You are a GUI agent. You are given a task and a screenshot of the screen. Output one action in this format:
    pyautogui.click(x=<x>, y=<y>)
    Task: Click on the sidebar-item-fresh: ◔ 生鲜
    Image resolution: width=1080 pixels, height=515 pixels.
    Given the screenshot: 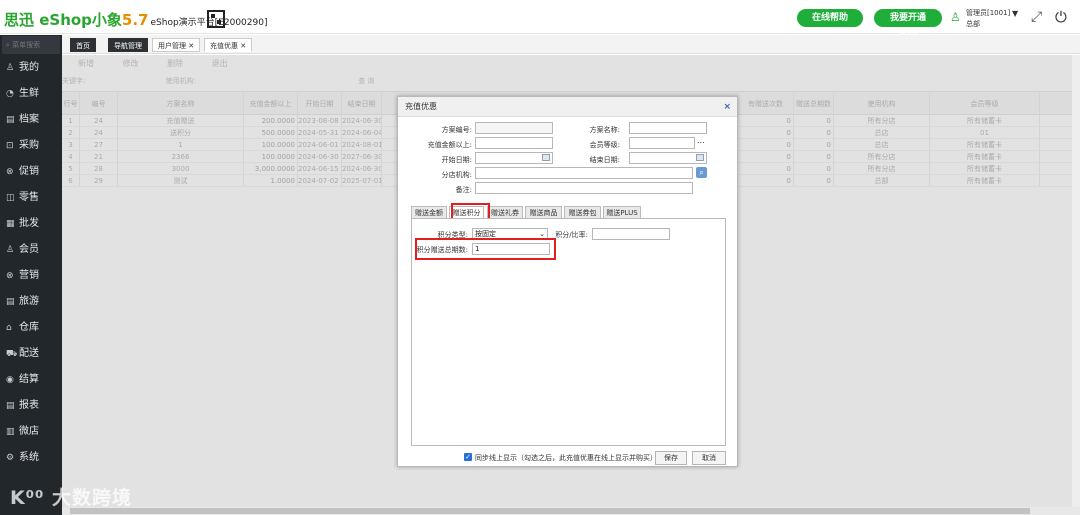 What is the action you would take?
    pyautogui.click(x=31, y=94)
    